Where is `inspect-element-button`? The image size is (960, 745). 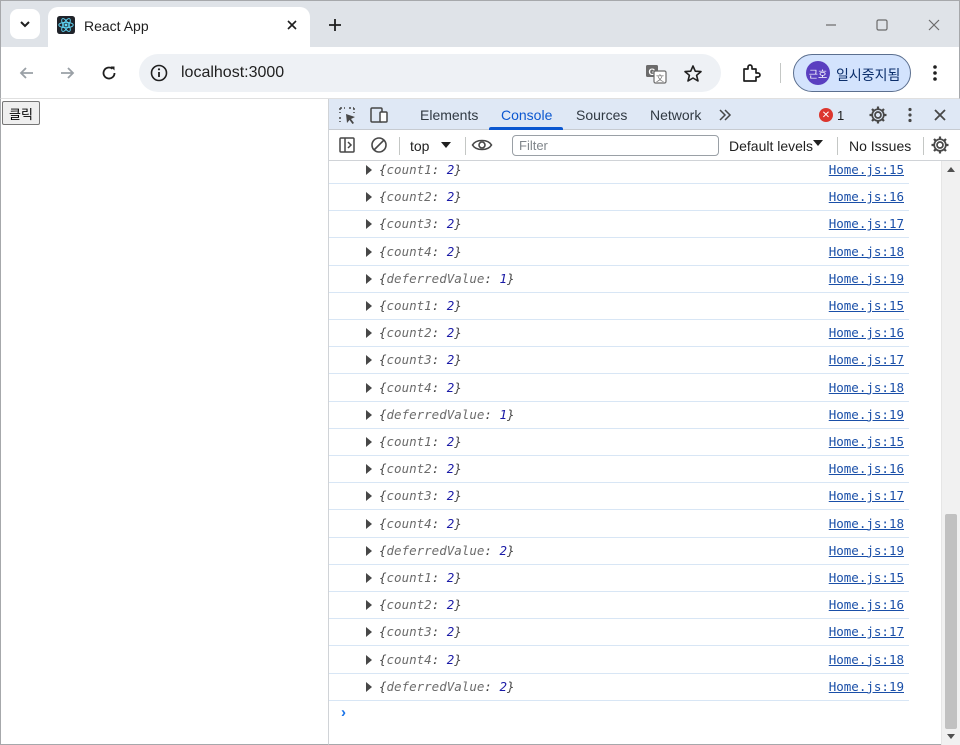
inspect-element-button is located at coordinates (347, 115).